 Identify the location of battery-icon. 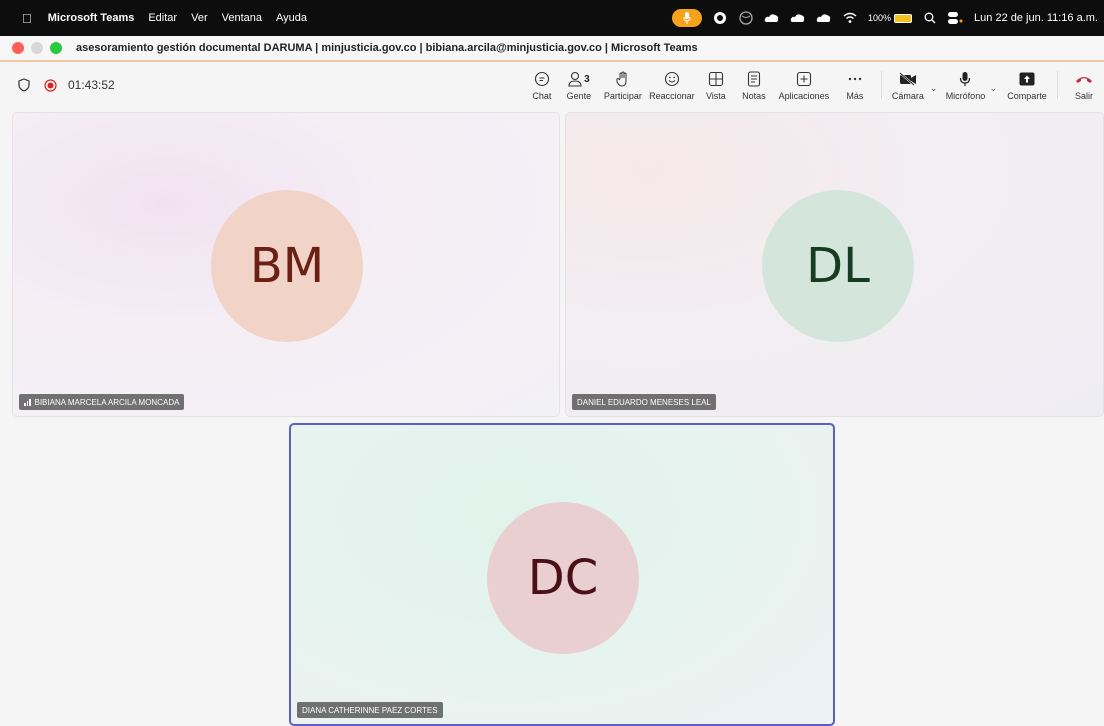
(903, 18).